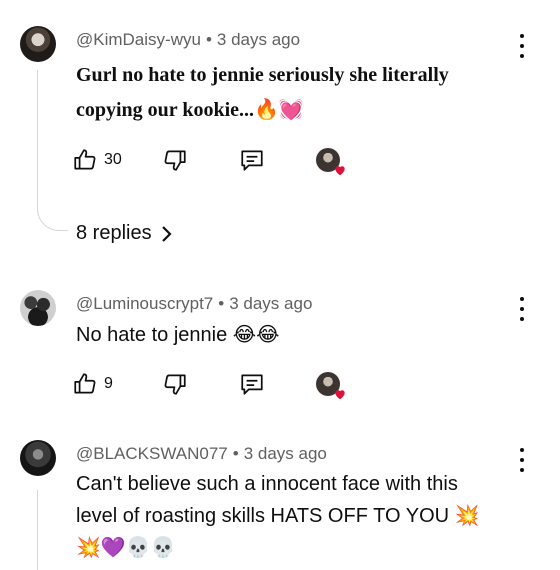  I want to click on emoji: 💥💜💀💀, so click(126, 547).